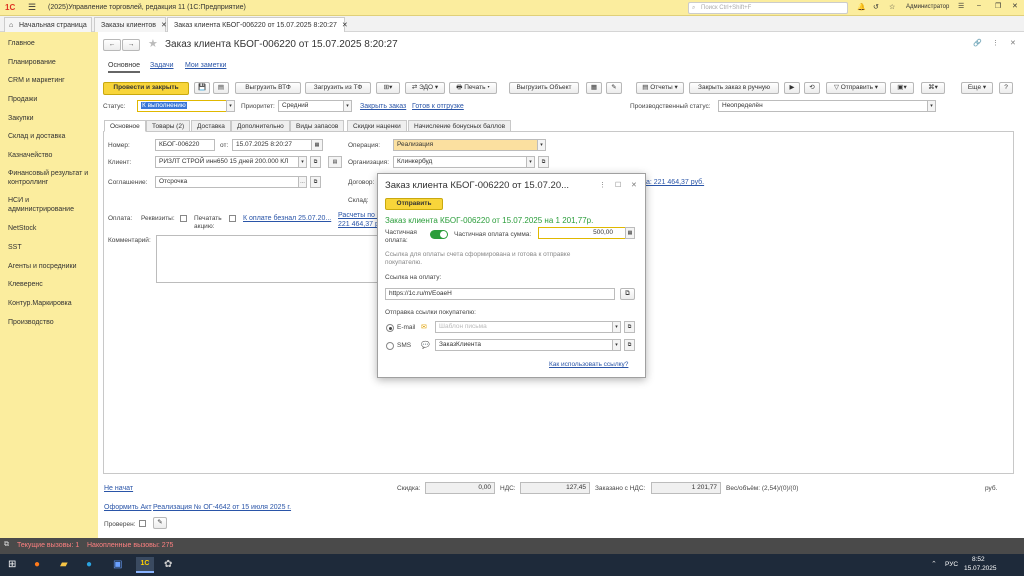  Describe the element at coordinates (315, 162) in the screenshot. I see `client-open-button: ⧉` at that location.